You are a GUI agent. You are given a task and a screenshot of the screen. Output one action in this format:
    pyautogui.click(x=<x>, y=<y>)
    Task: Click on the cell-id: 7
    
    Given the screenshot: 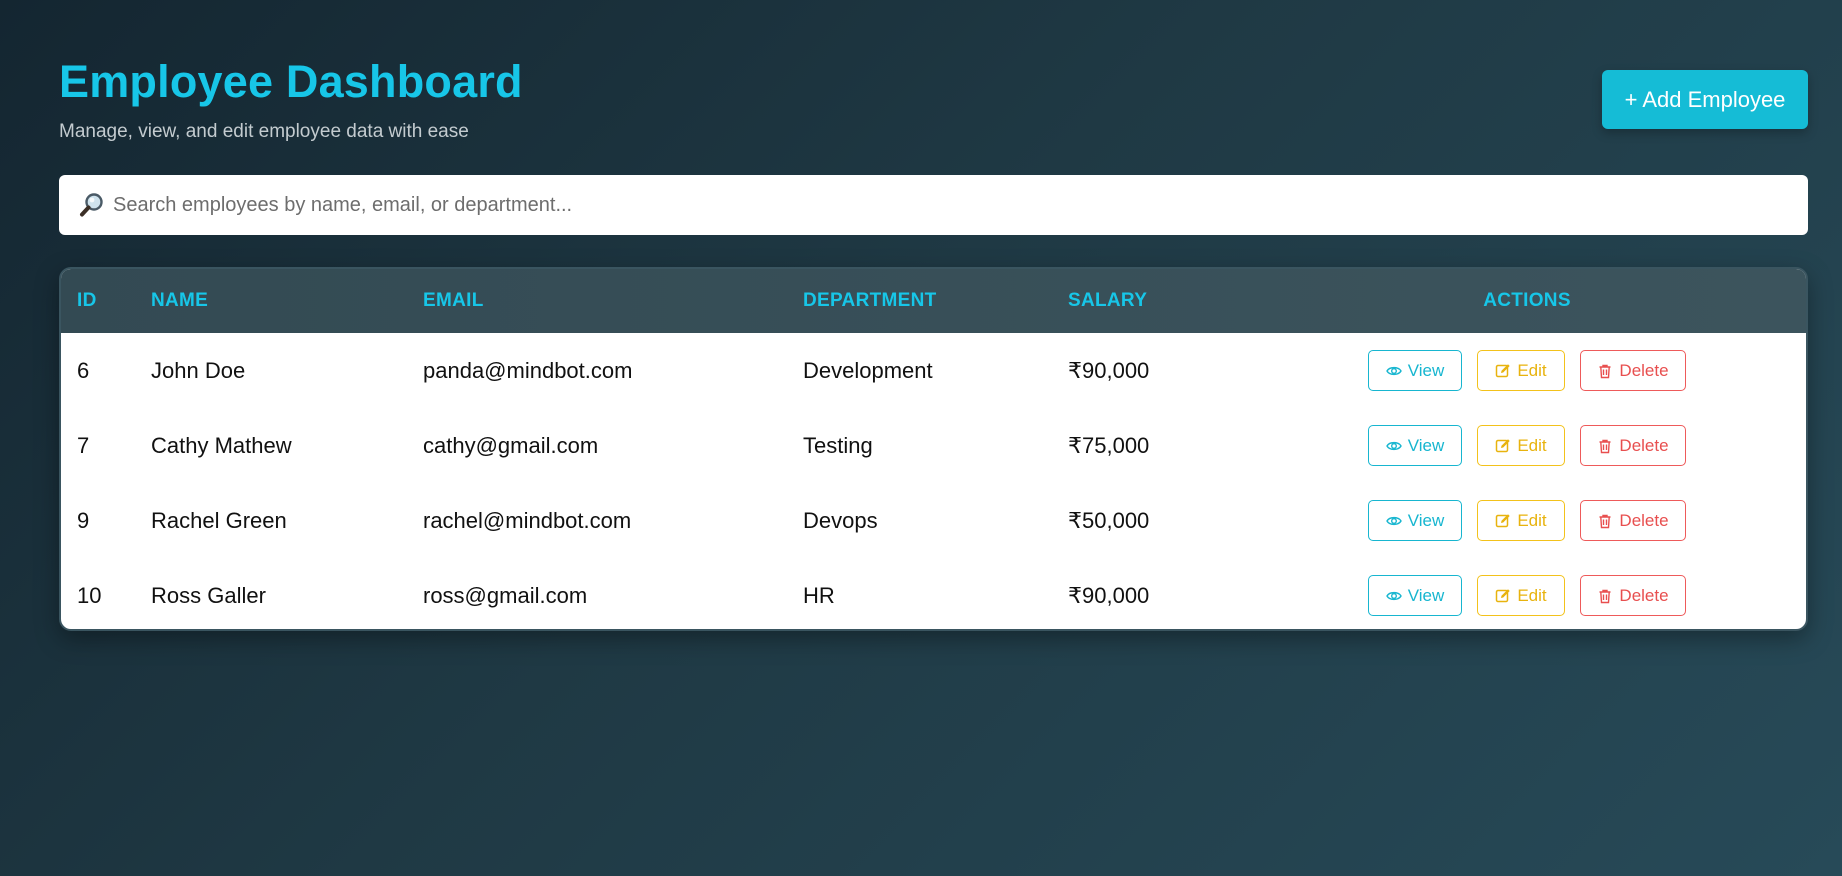 What is the action you would take?
    pyautogui.click(x=83, y=445)
    